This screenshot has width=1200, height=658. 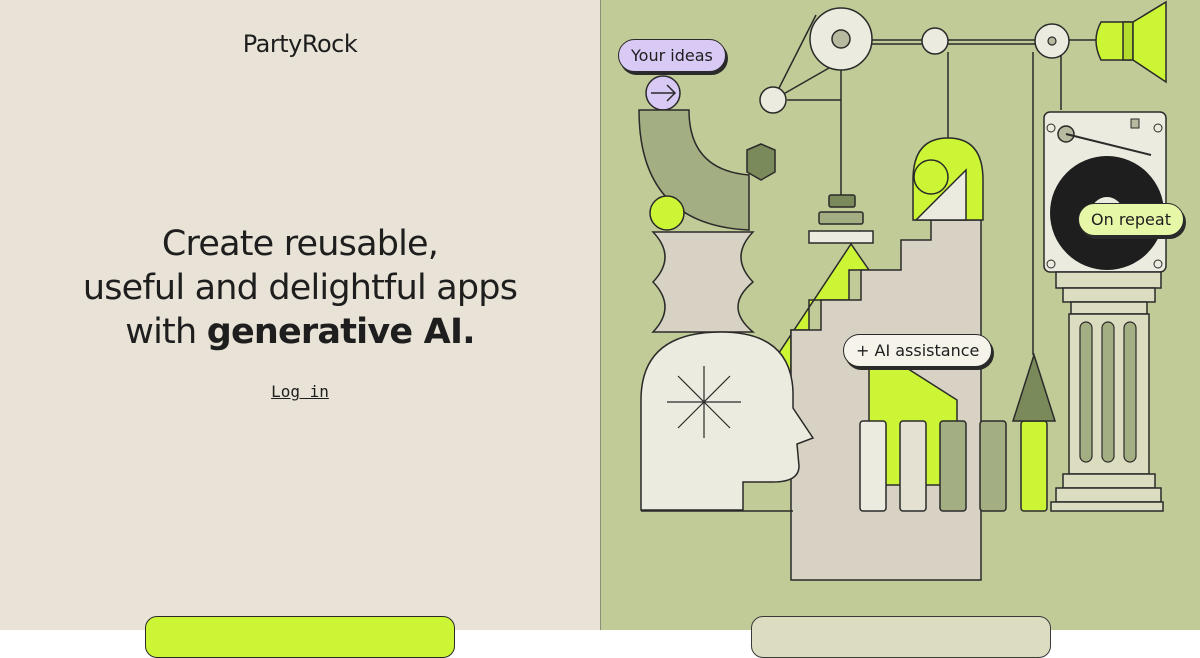 I want to click on headline-line-3: with generative AI., so click(x=300, y=332).